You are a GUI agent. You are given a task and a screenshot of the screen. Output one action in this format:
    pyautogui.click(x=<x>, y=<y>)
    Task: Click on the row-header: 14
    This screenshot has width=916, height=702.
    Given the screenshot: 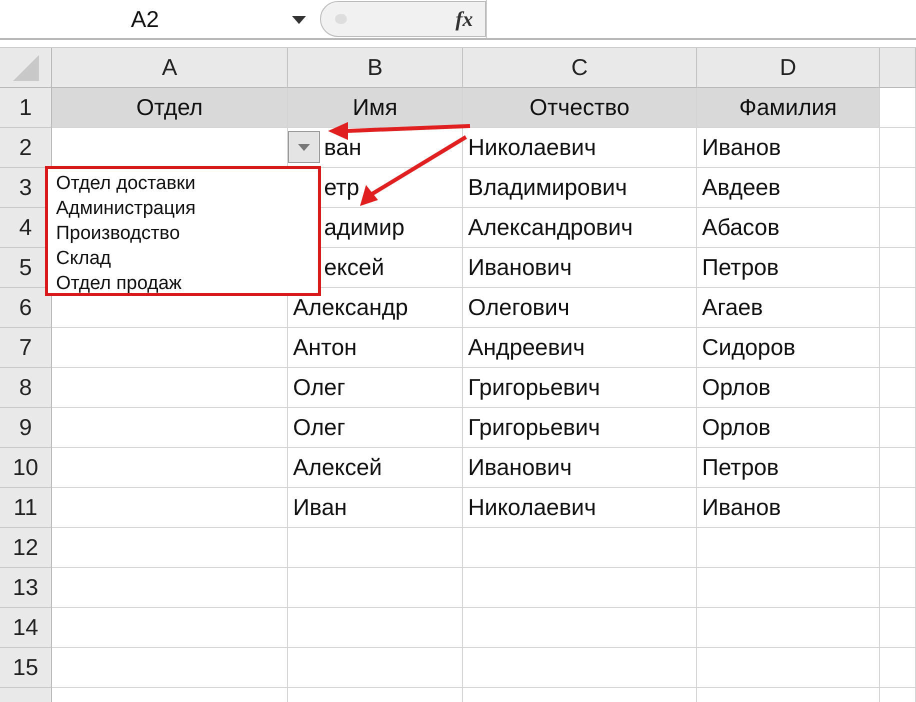 What is the action you would take?
    pyautogui.click(x=26, y=628)
    